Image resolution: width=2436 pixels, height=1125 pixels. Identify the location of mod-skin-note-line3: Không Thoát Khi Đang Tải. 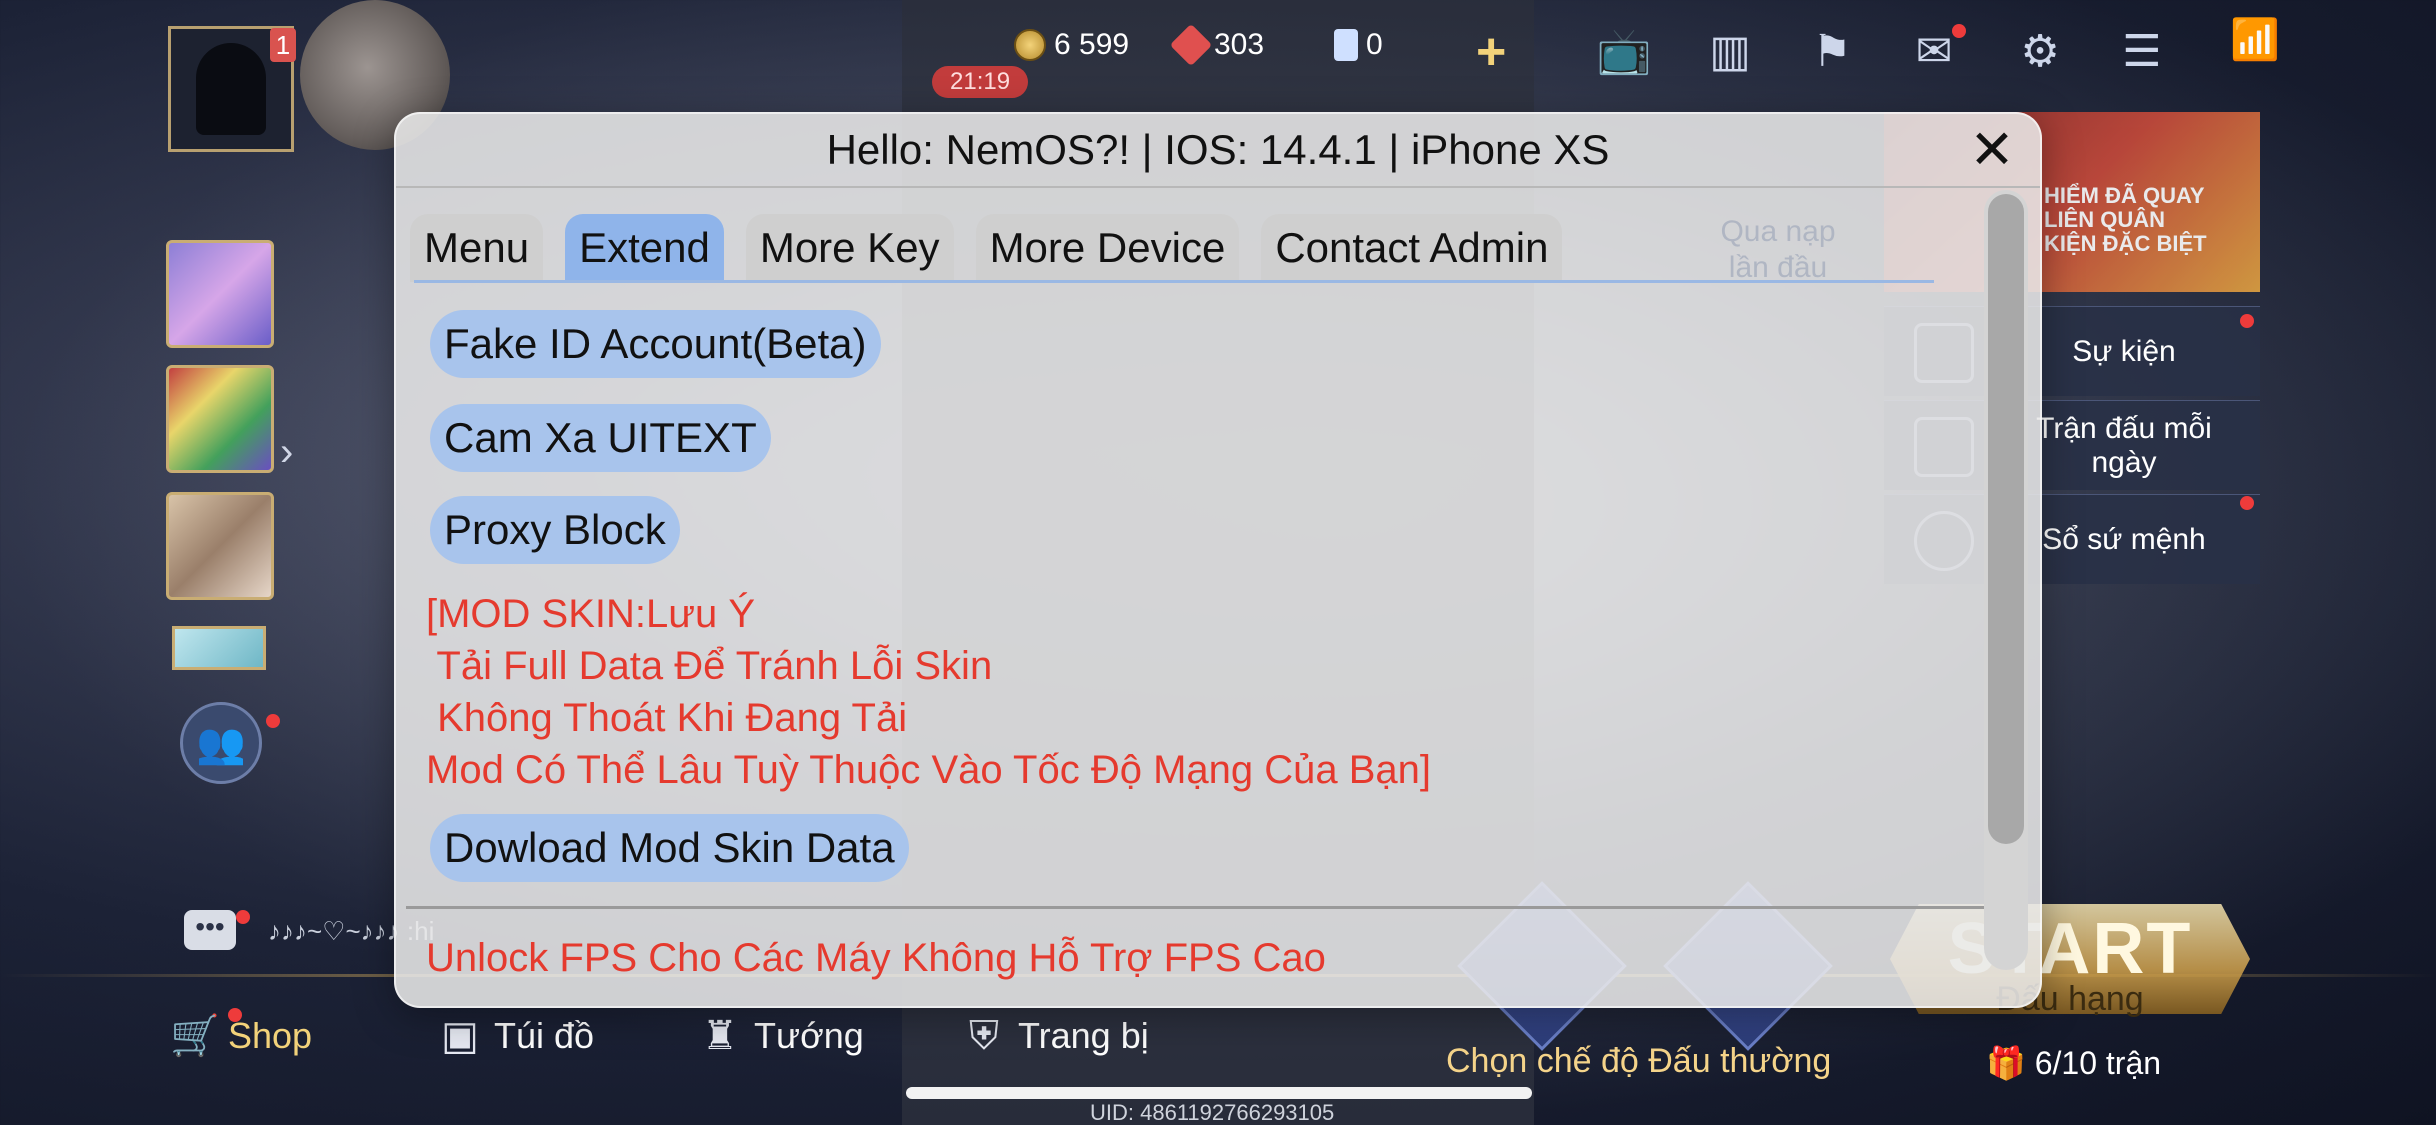
(667, 718).